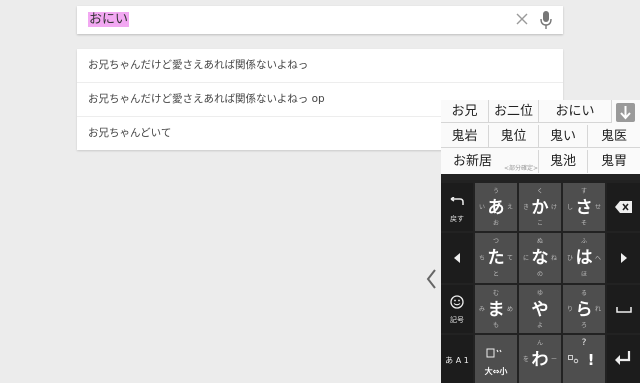  I want to click on undo-key: 戻す, so click(457, 207).